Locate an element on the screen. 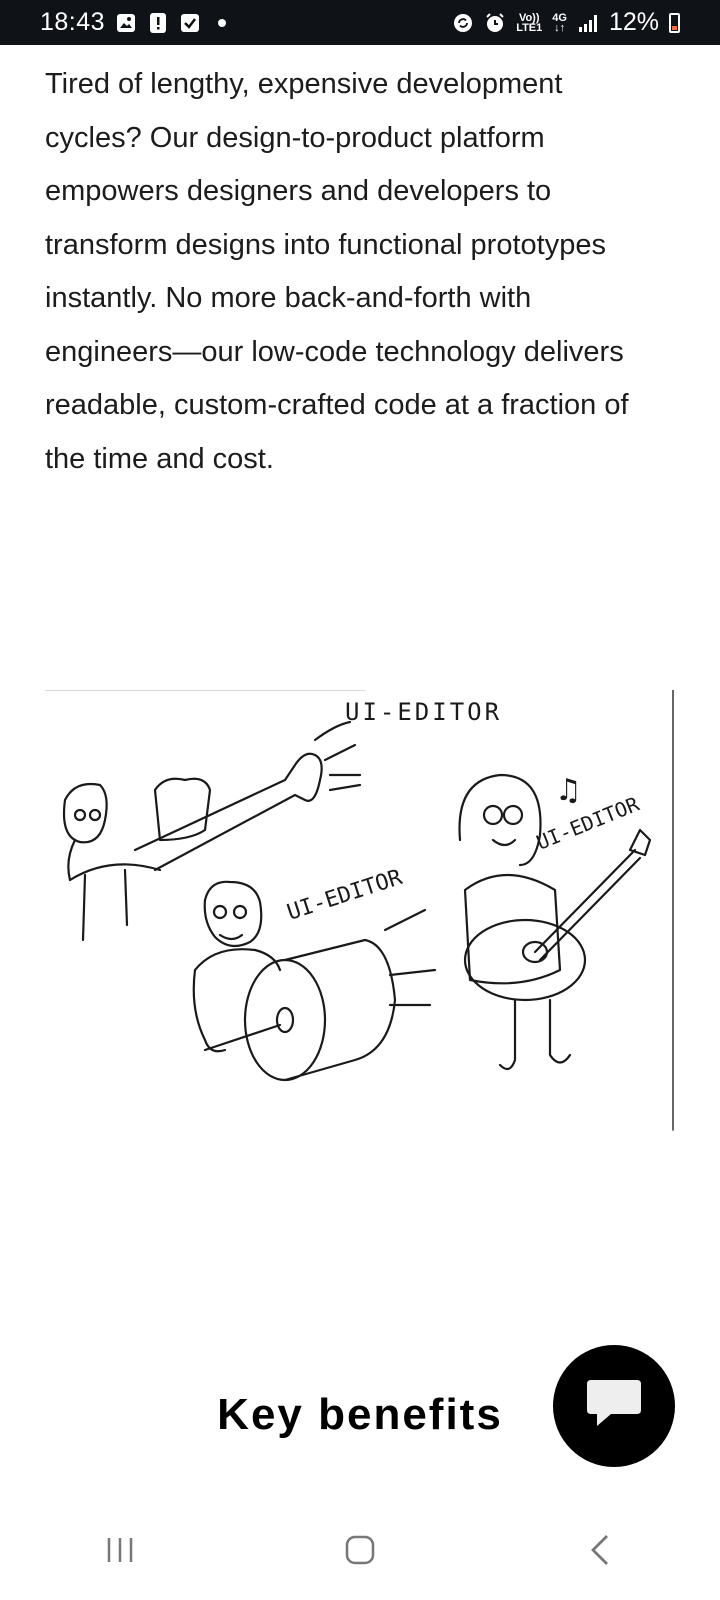  status-right: Vo)) LTE1 4G ↓↑ 12% is located at coordinates (566, 22).